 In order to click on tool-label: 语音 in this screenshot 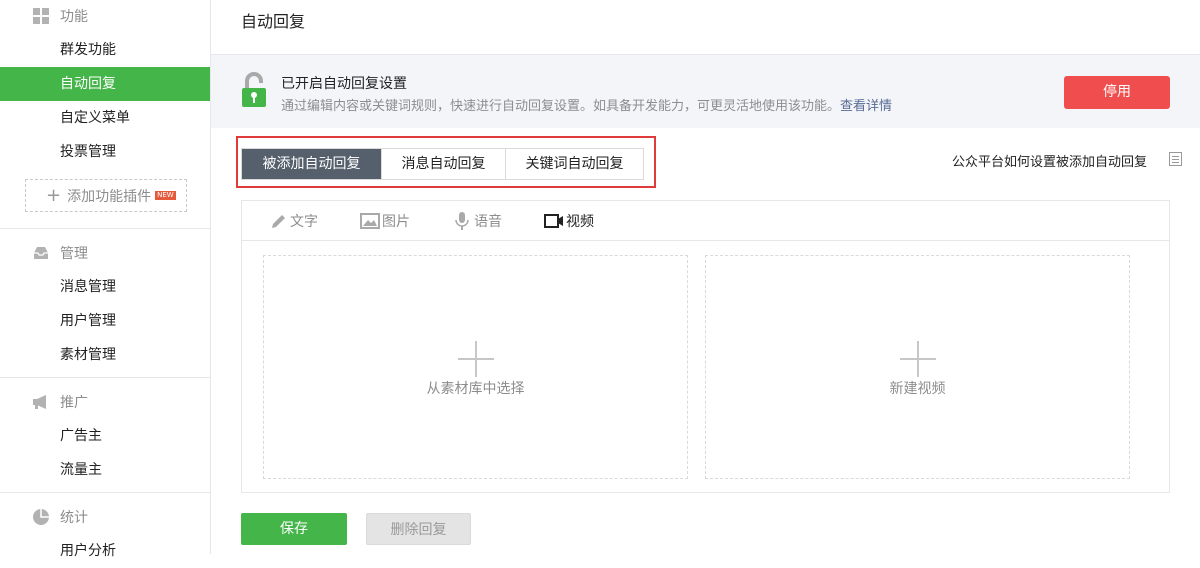, I will do `click(488, 221)`.